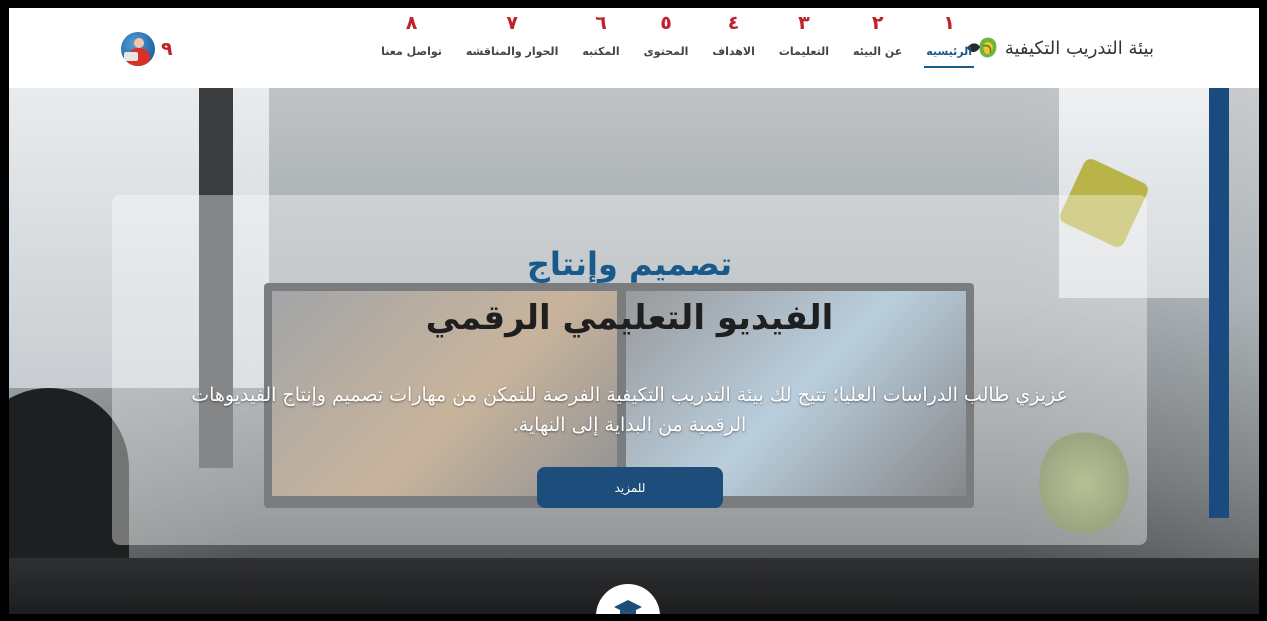 Image resolution: width=1267 pixels, height=621 pixels. What do you see at coordinates (803, 51) in the screenshot?
I see `nav-item-label: التعليمات` at bounding box center [803, 51].